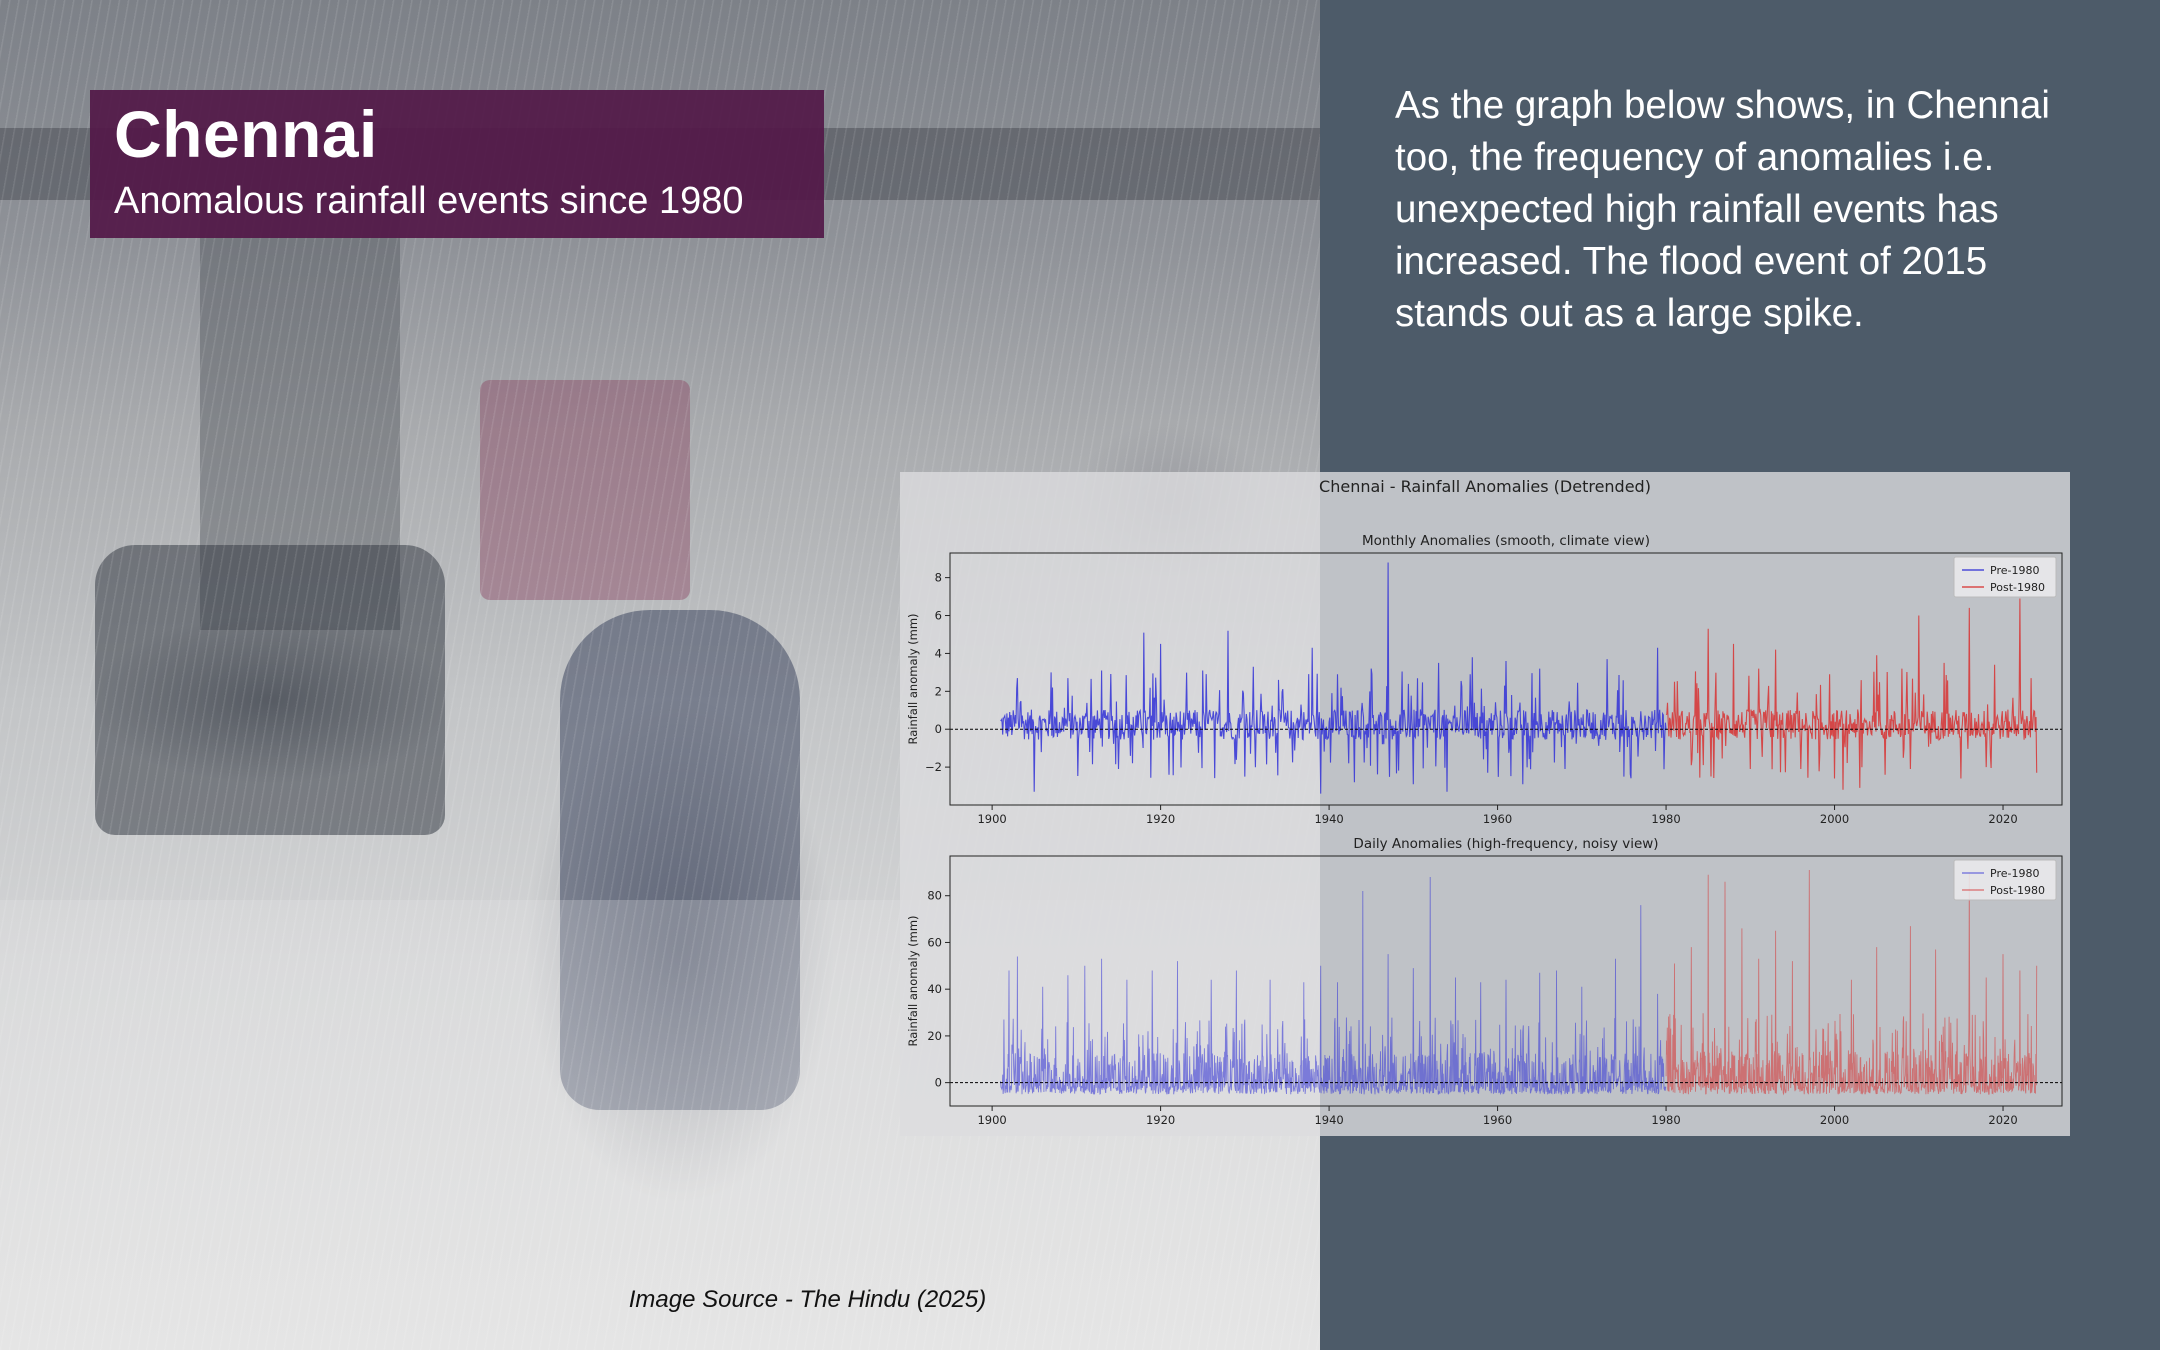 The image size is (2160, 1350). I want to click on y-tick-label: 80, so click(934, 896).